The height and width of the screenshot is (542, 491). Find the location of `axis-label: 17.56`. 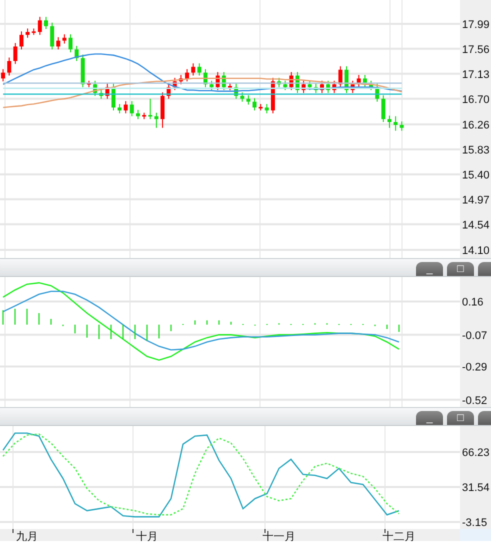

axis-label: 17.56 is located at coordinates (476, 50).